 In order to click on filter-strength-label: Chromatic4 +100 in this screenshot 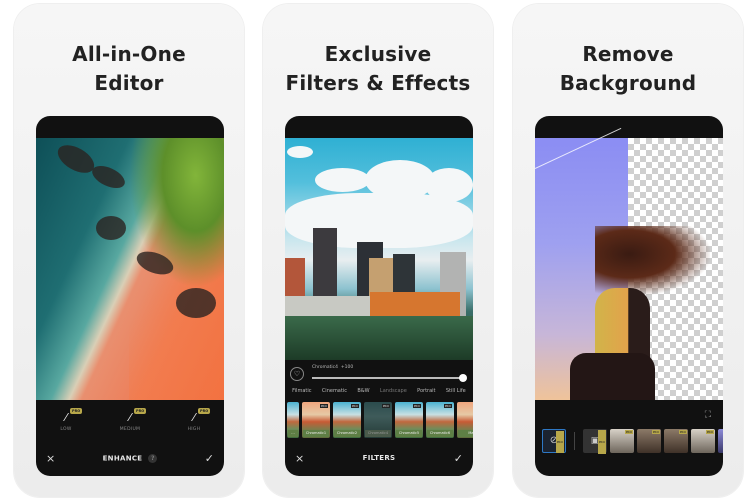, I will do `click(333, 367)`.